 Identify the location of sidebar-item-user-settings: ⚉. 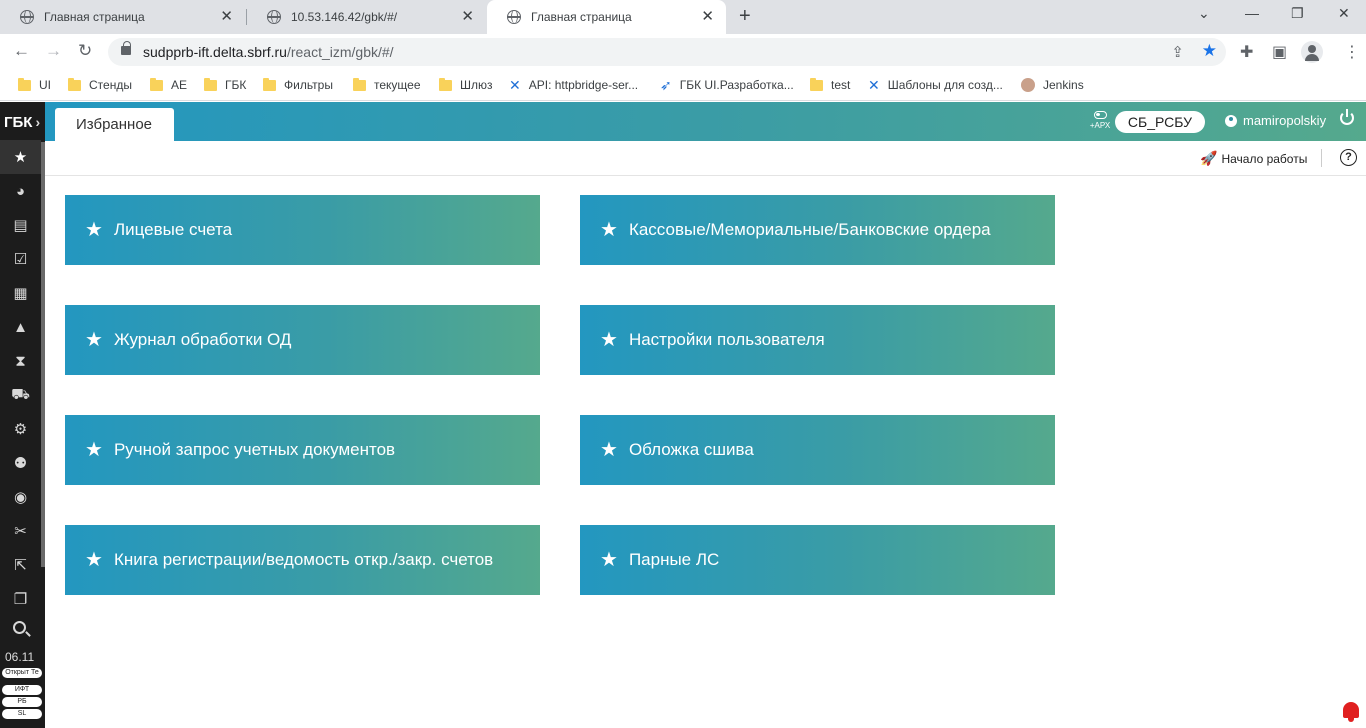
(20, 463).